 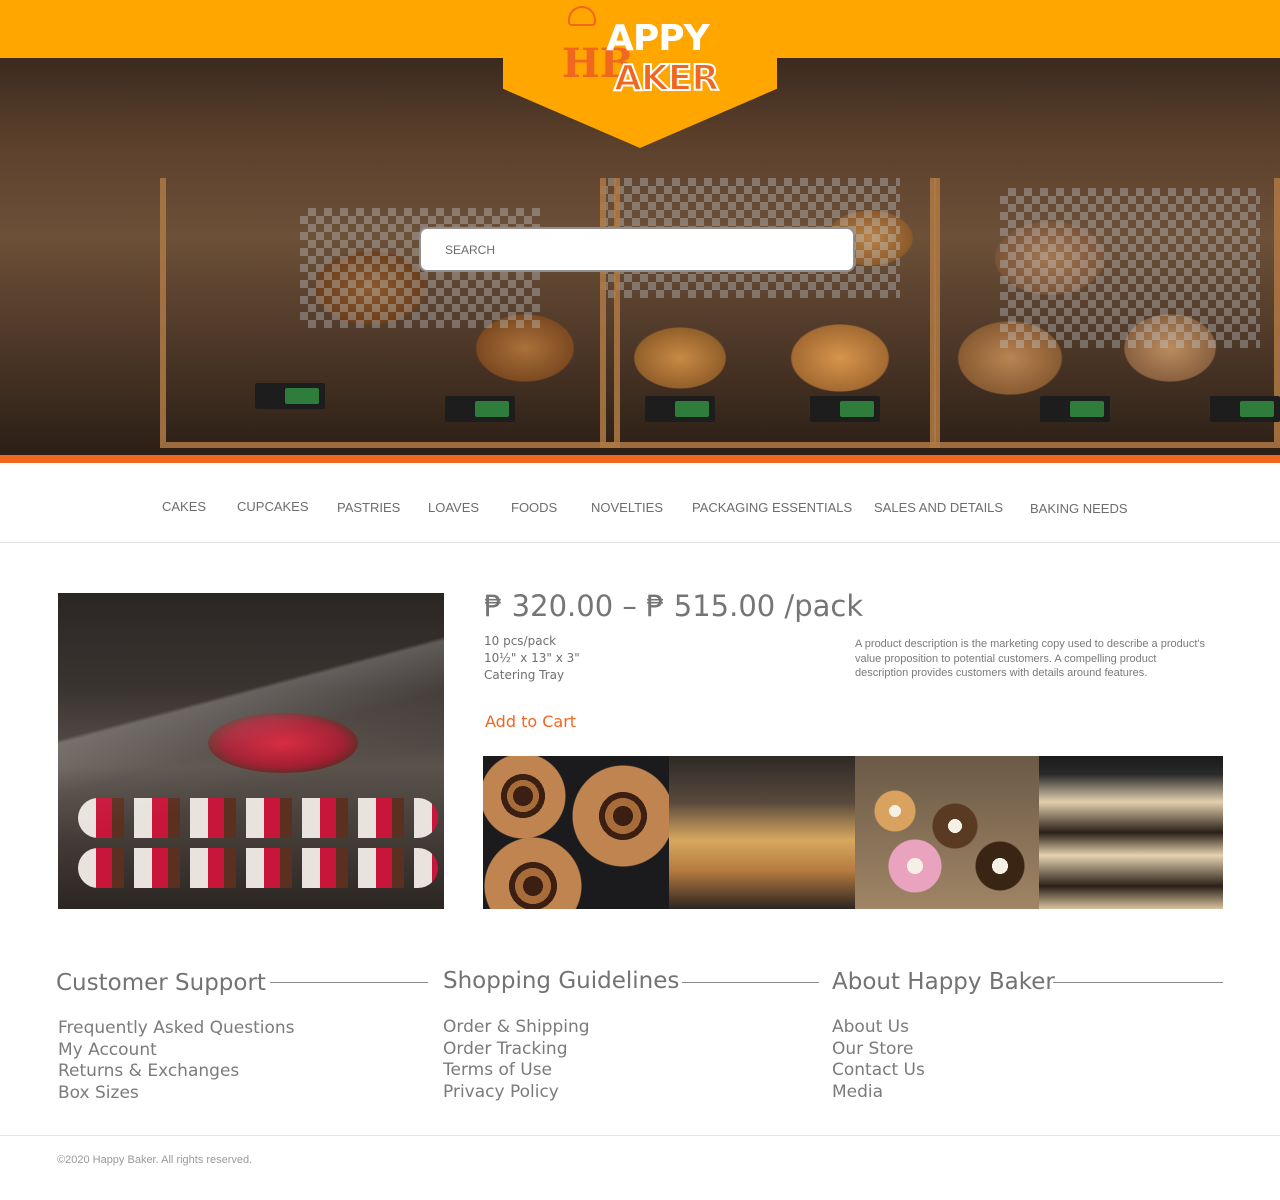 I want to click on footer-link-privacy: Privacy Policy, so click(x=501, y=1092).